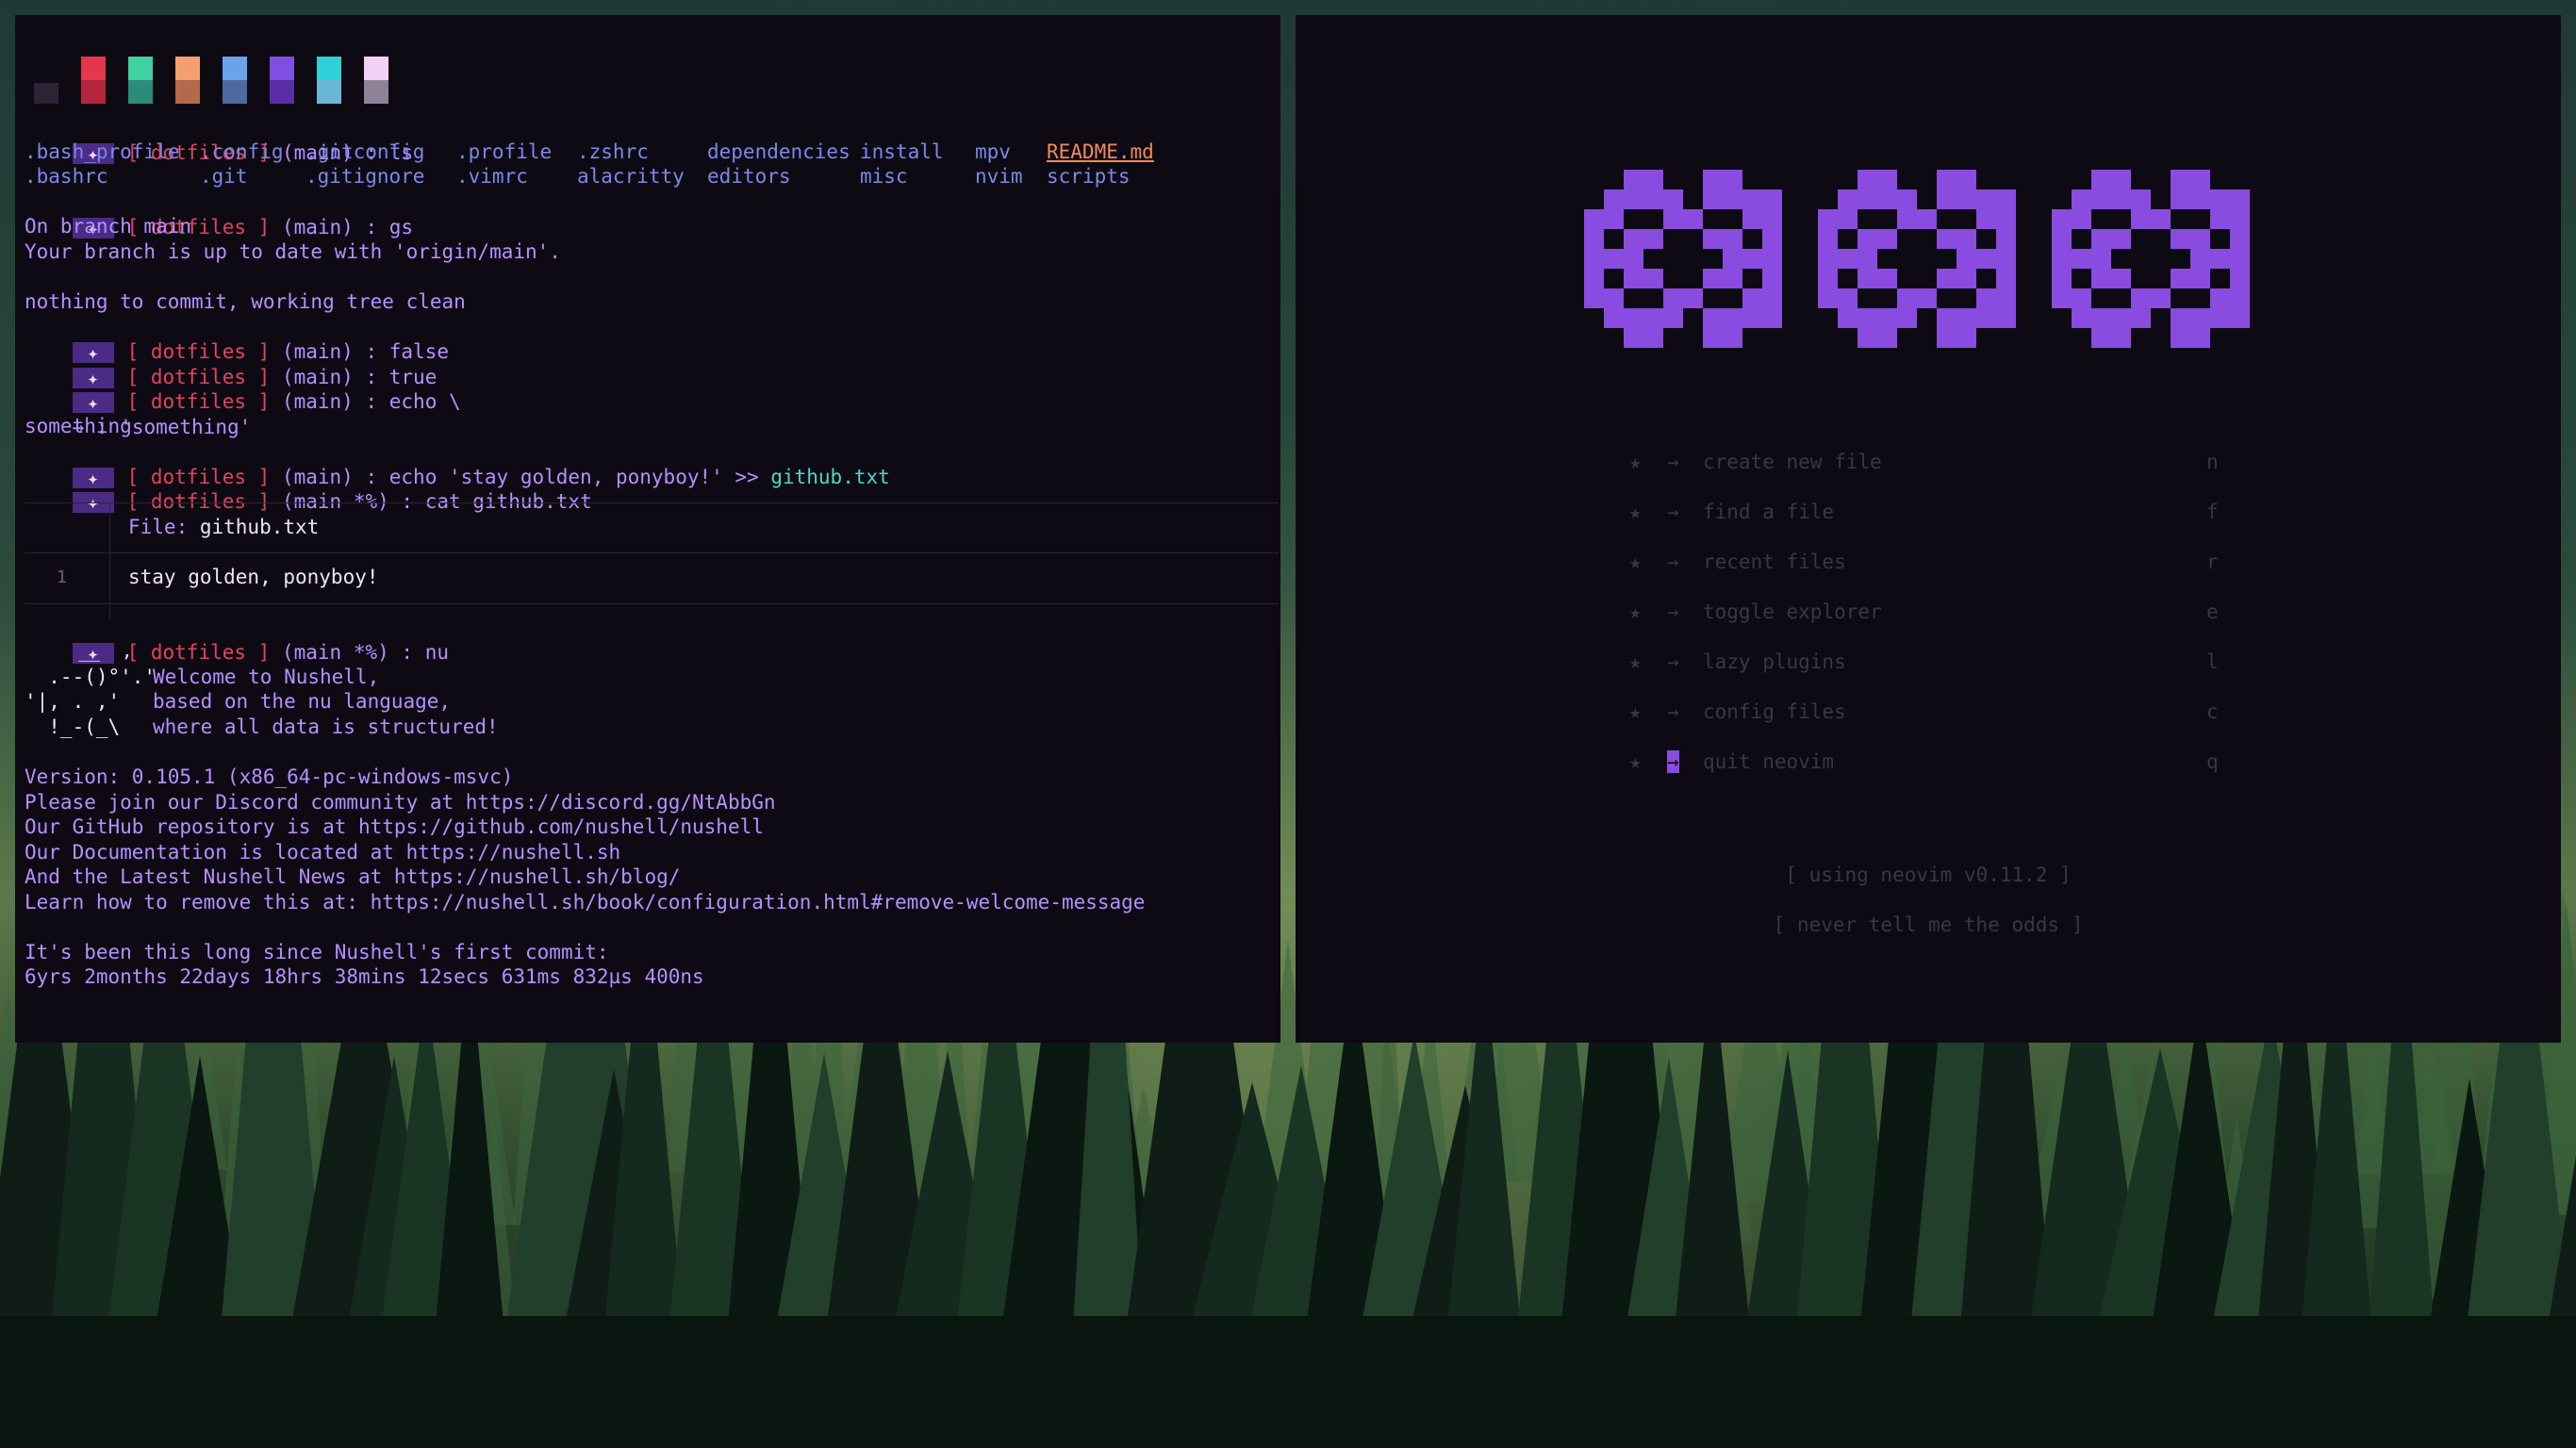 The height and width of the screenshot is (1448, 2576). Describe the element at coordinates (62, 577) in the screenshot. I see `bat-line-number: 1` at that location.